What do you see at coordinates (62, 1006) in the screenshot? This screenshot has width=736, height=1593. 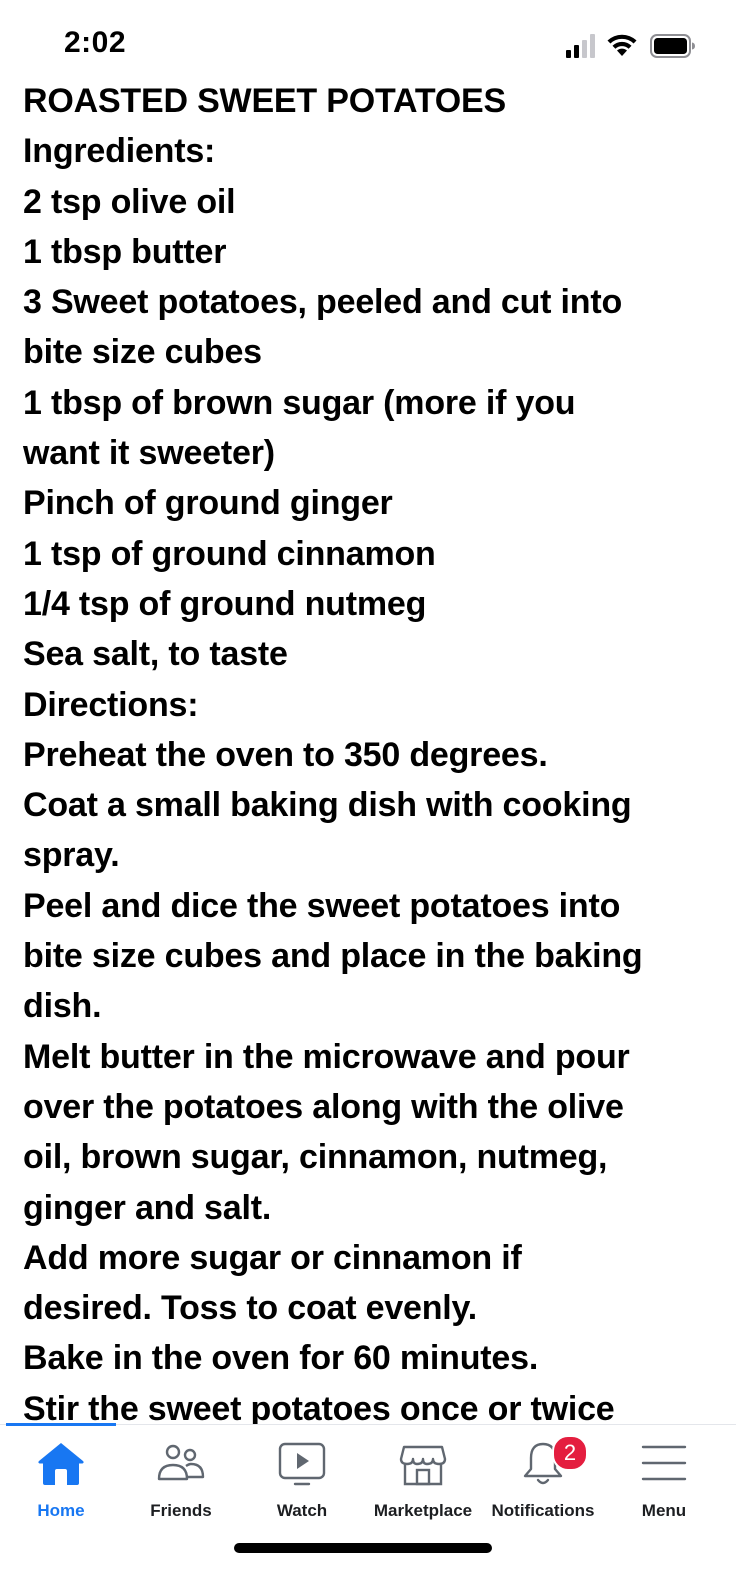 I see `recipe-line: dish.` at bounding box center [62, 1006].